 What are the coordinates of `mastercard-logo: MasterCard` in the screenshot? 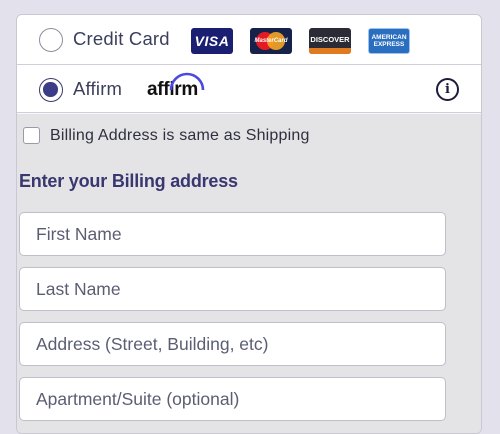 It's located at (271, 41).